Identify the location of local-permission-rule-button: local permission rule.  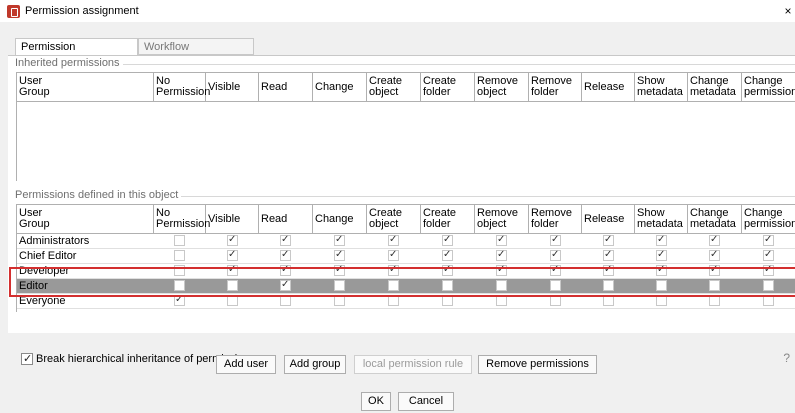
(413, 364).